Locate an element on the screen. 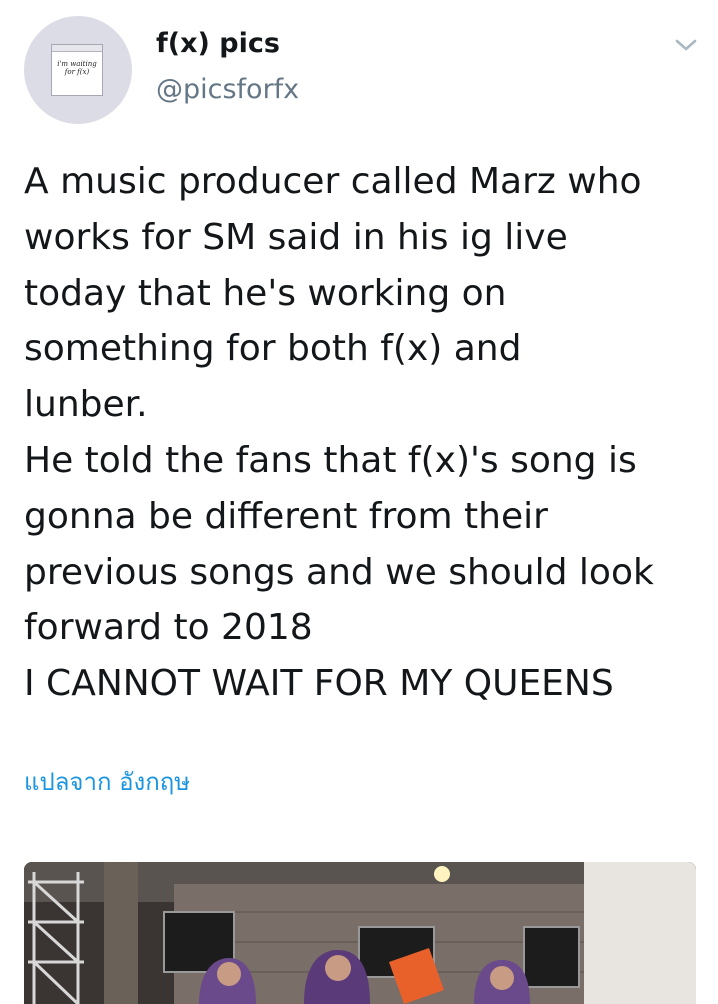 Image resolution: width=718 pixels, height=1004 pixels. tweet-text-line: something for both f(x) and is located at coordinates (273, 349).